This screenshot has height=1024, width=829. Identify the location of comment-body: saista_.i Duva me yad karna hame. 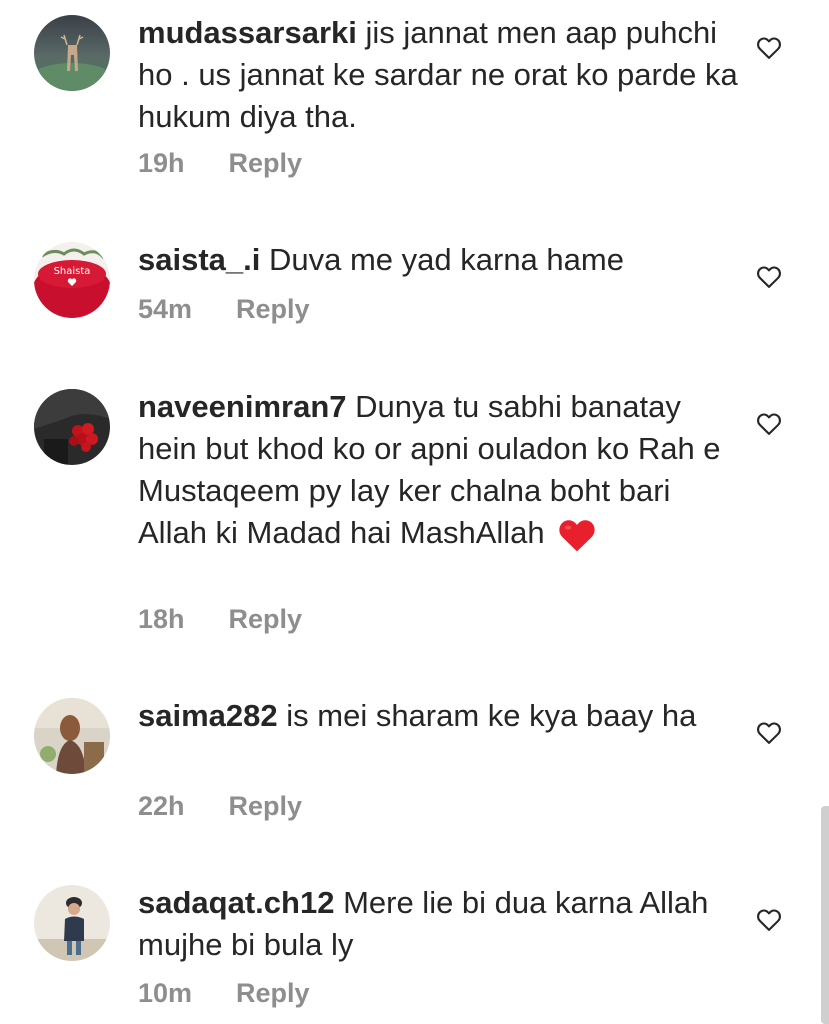
(438, 260).